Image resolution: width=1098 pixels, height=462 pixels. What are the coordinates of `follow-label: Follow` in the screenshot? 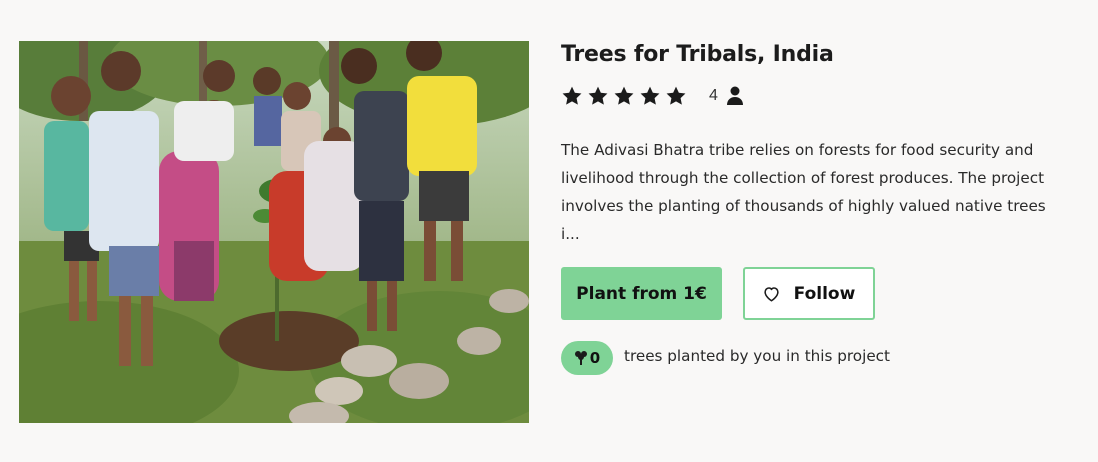 It's located at (824, 293).